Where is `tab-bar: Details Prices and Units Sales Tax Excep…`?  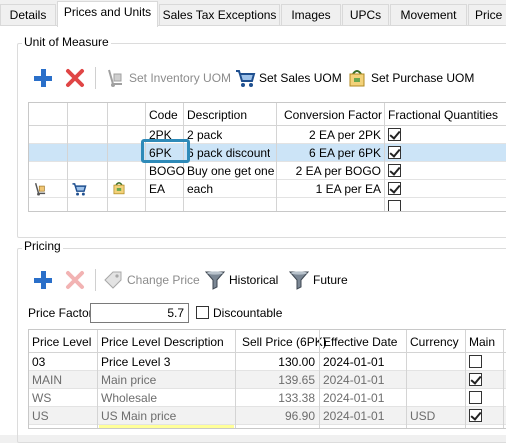
tab-bar: Details Prices and Units Sales Tax Excep… is located at coordinates (253, 13).